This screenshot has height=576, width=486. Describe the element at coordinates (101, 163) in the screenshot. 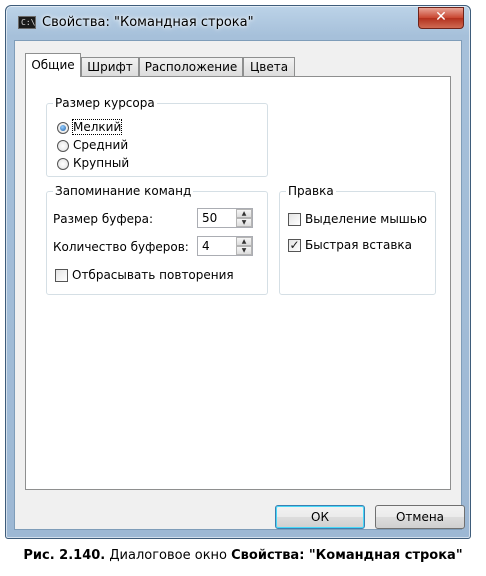

I see `radio-large-label: Крупный` at that location.